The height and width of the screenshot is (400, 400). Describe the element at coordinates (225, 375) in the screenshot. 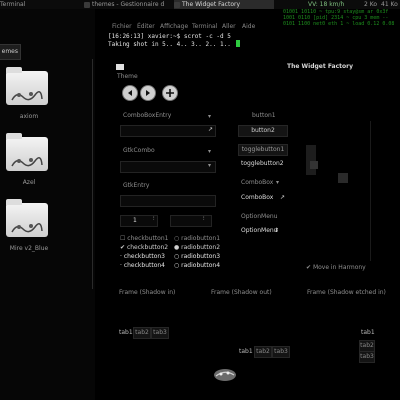

I see `gnome-foot-logo-icon` at that location.